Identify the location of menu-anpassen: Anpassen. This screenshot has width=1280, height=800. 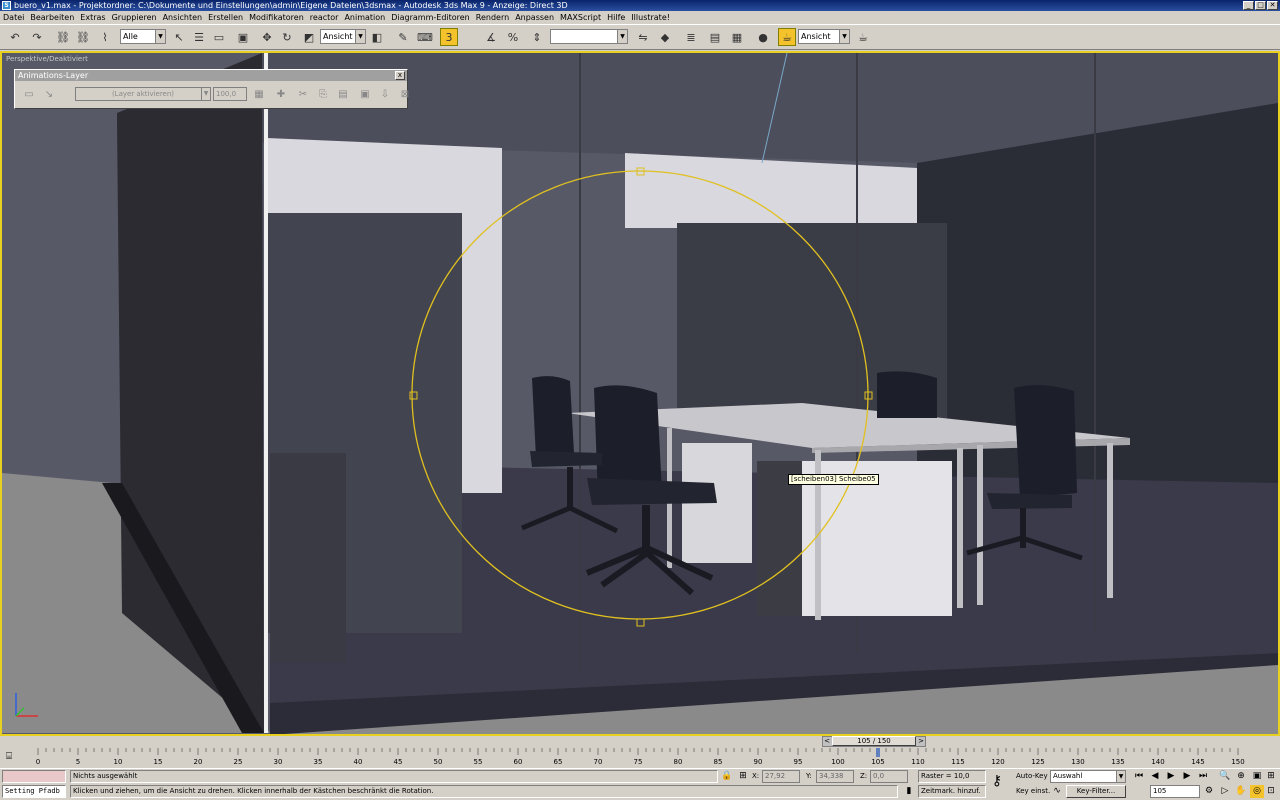
(534, 17).